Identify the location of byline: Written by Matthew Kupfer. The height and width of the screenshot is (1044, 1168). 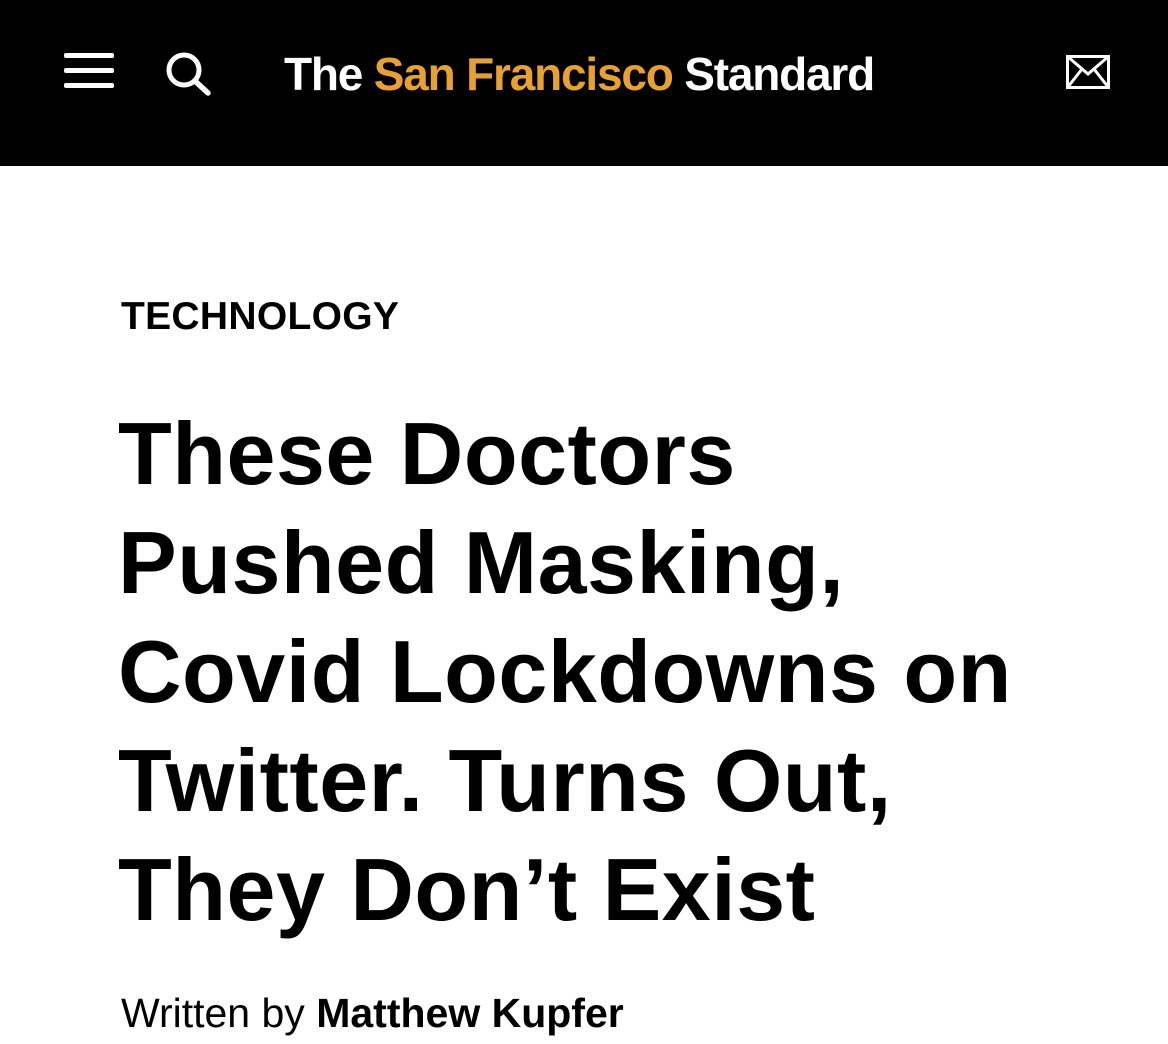
(372, 1013).